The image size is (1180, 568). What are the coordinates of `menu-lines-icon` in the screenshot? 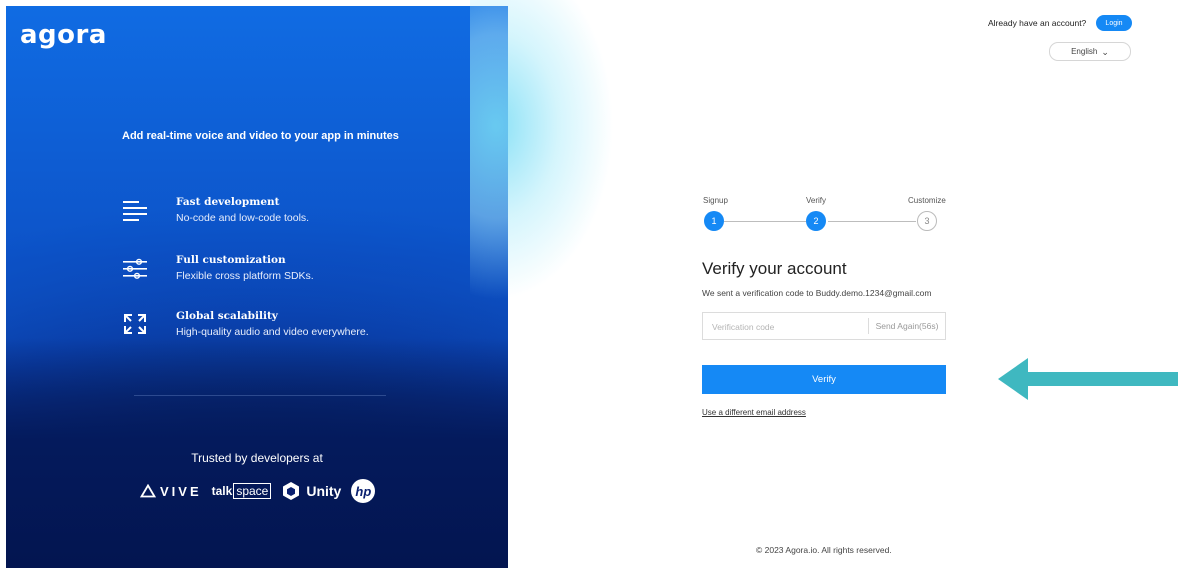 It's located at (135, 211).